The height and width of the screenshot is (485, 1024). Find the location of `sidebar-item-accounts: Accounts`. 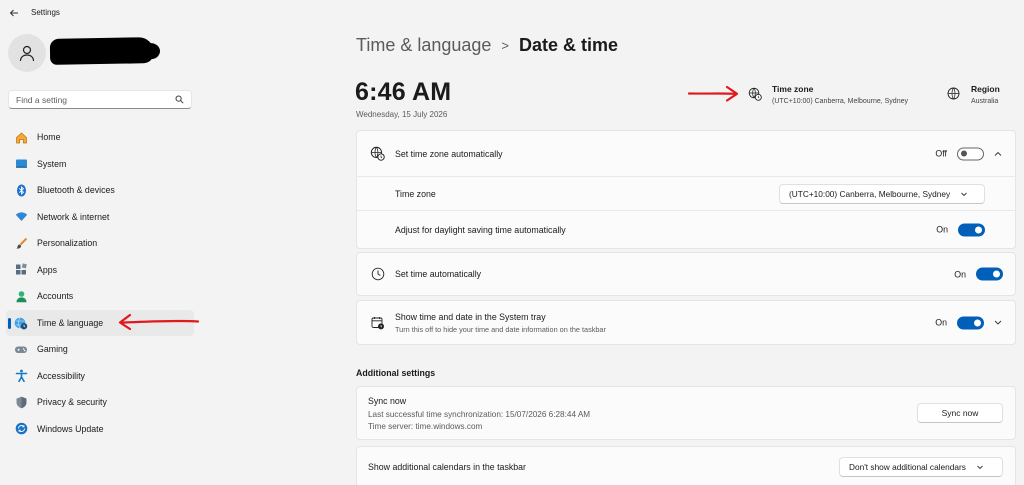

sidebar-item-accounts: Accounts is located at coordinates (100, 296).